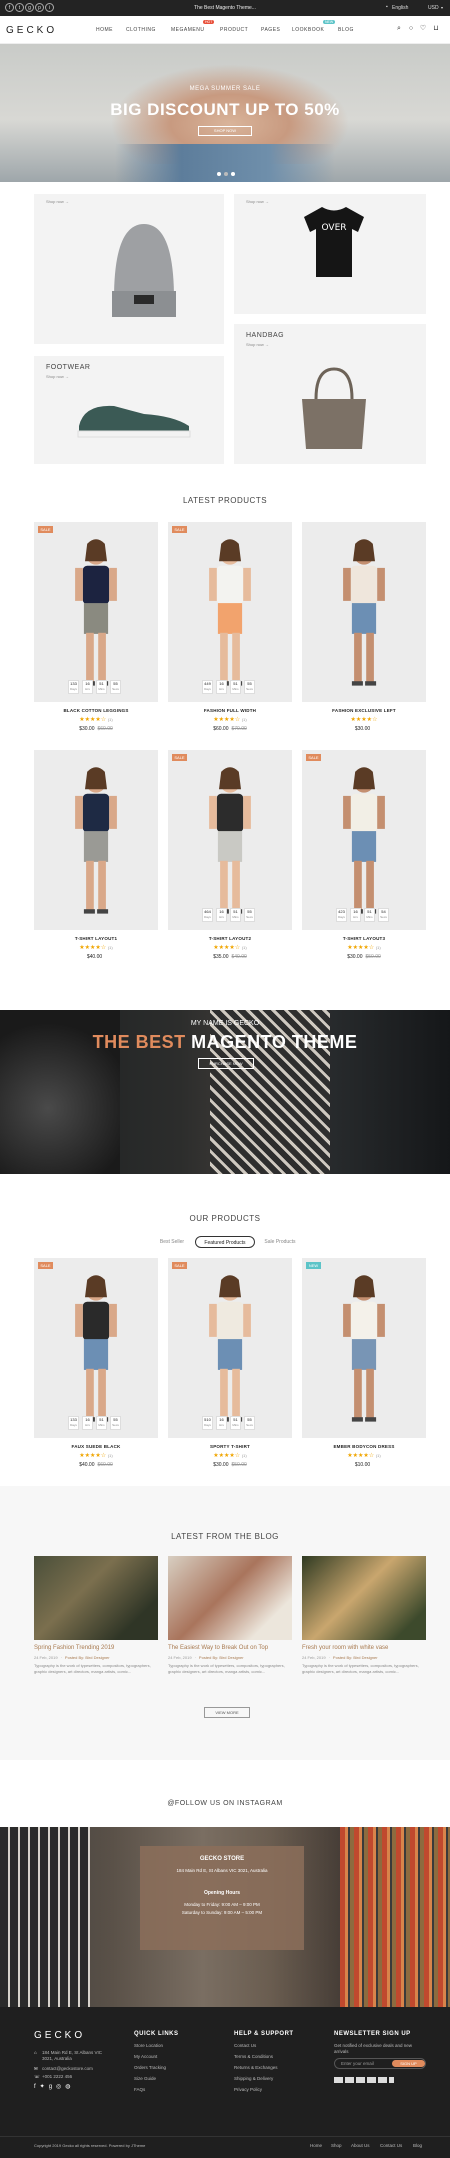  I want to click on currency-select: USD, so click(433, 8).